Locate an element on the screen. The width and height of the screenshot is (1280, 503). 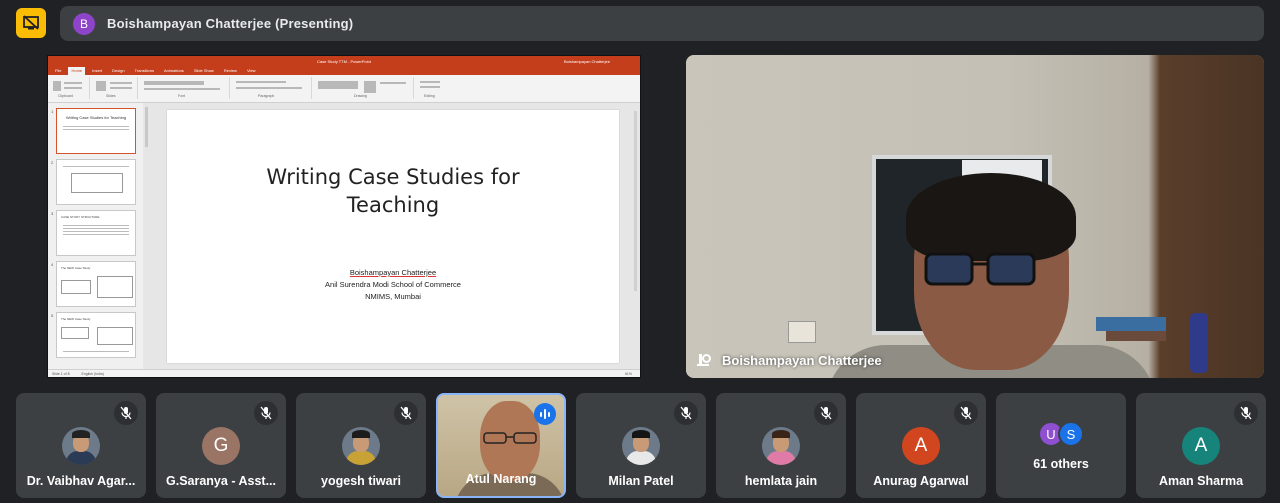
presenting-banner: B Boishampayan Chatterjee (Presenting) is located at coordinates (662, 23).